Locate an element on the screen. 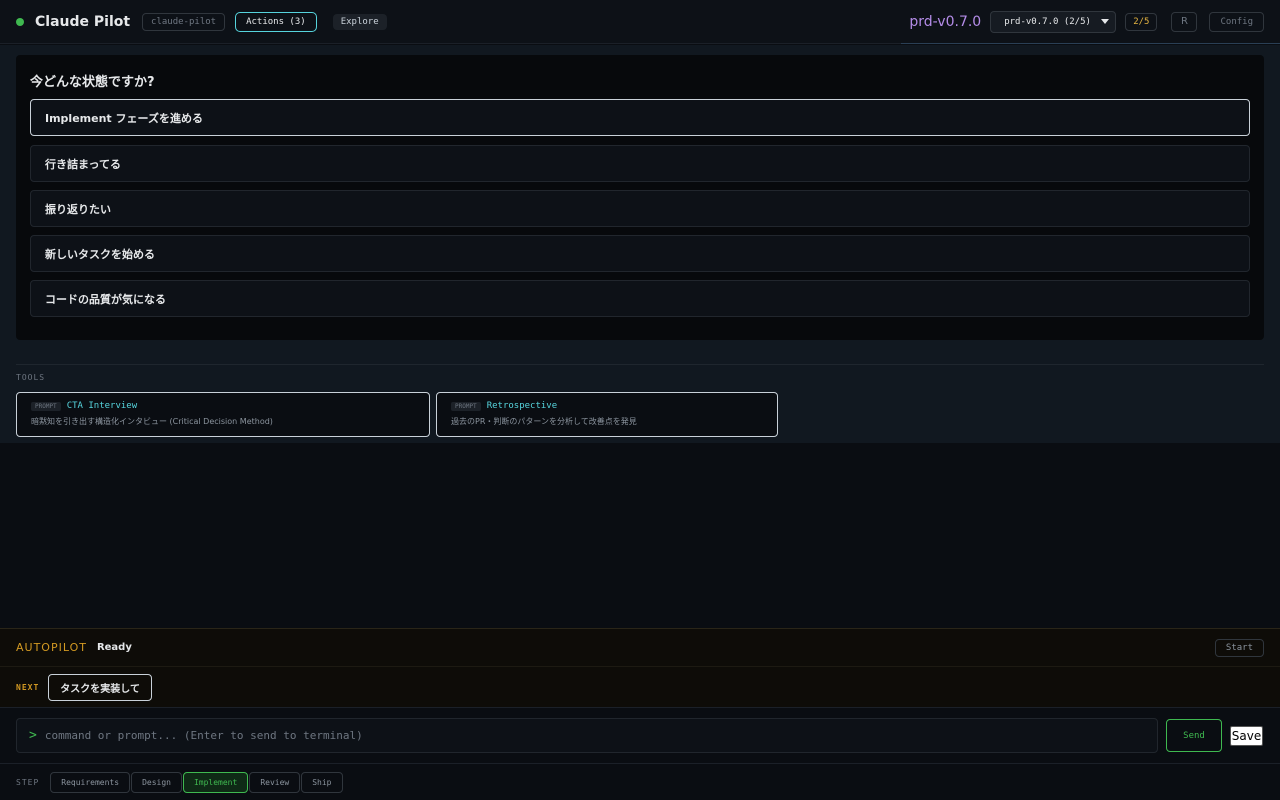  step-tab-ship: Ship is located at coordinates (322, 782).